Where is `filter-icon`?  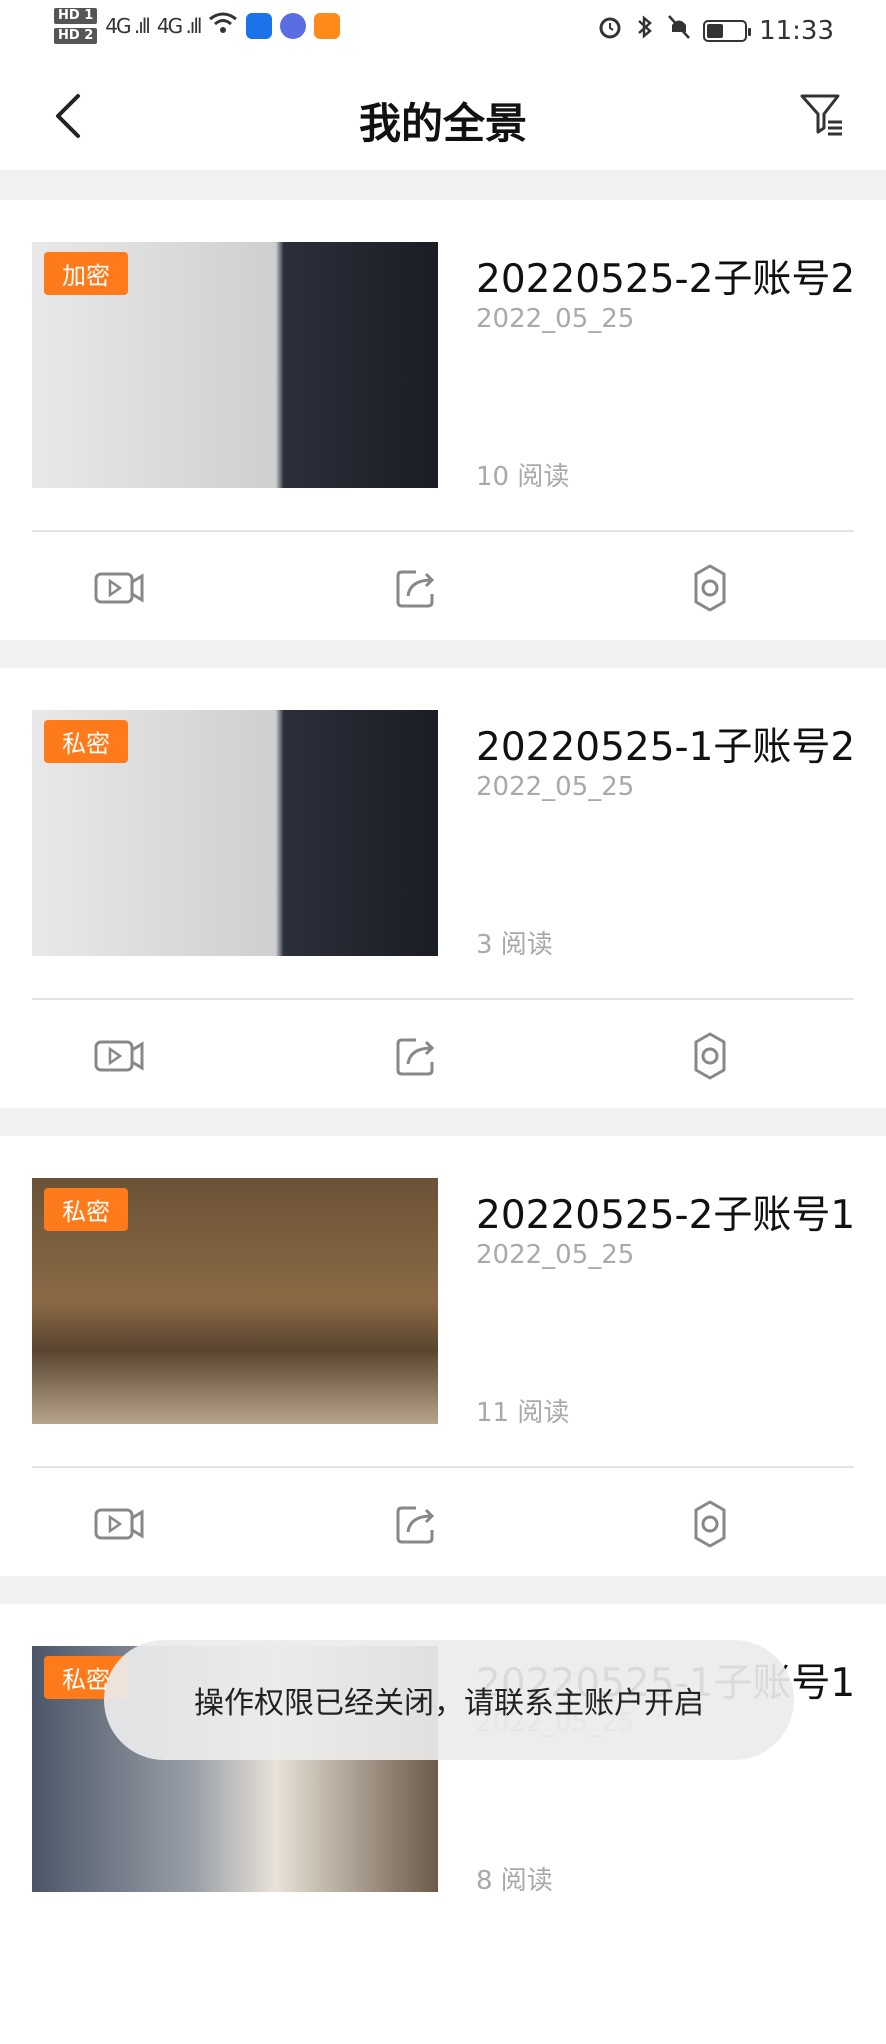 filter-icon is located at coordinates (821, 115).